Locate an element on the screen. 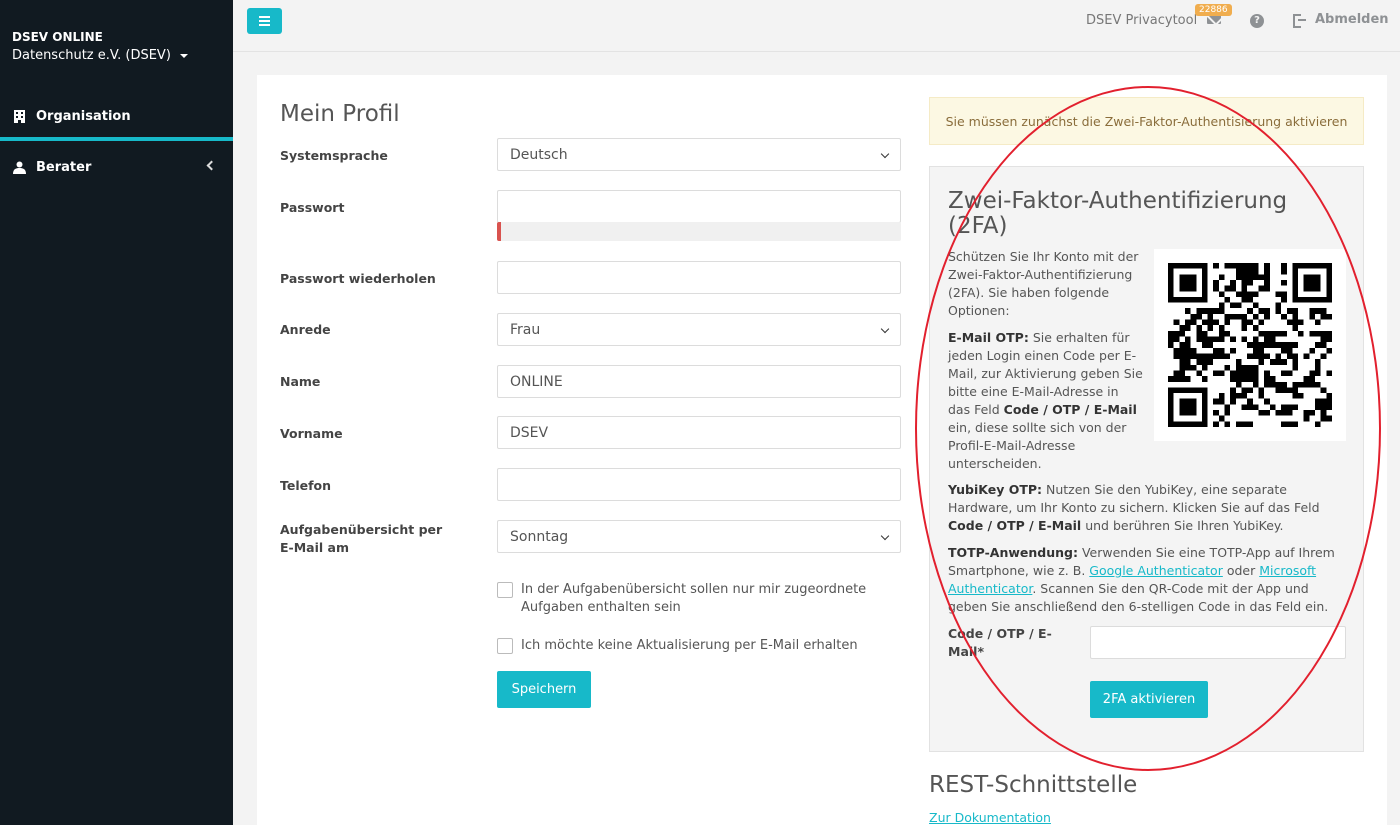  sidebar-item-label: Berater is located at coordinates (64, 167).